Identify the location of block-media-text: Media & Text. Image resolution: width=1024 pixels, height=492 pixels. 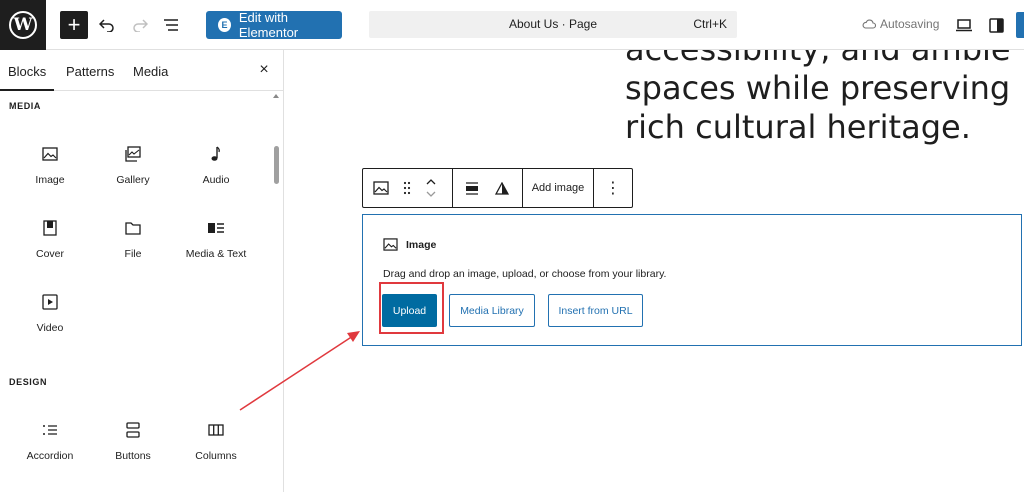
(216, 248).